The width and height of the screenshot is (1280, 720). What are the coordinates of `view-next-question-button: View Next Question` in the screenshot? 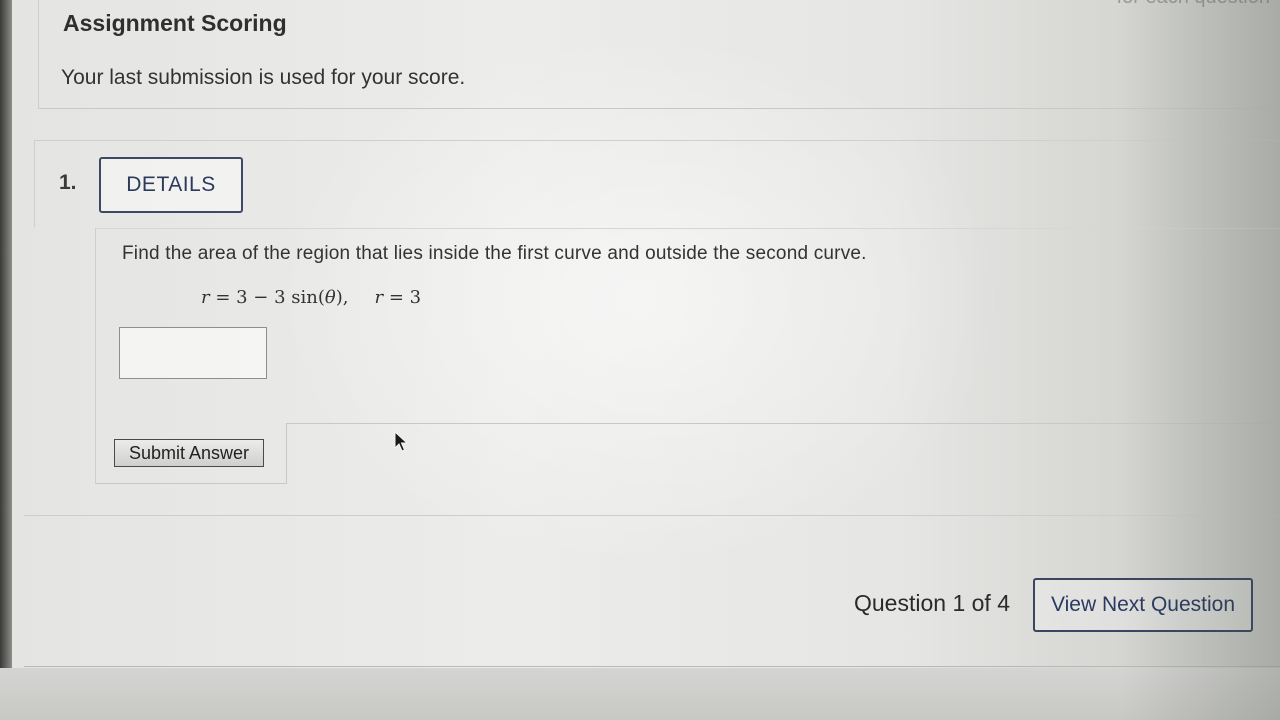 It's located at (1143, 605).